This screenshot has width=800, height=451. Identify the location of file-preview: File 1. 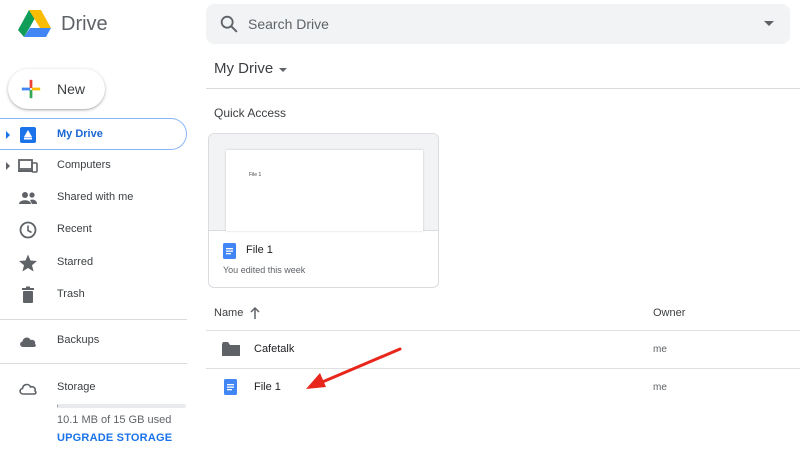
(323, 182).